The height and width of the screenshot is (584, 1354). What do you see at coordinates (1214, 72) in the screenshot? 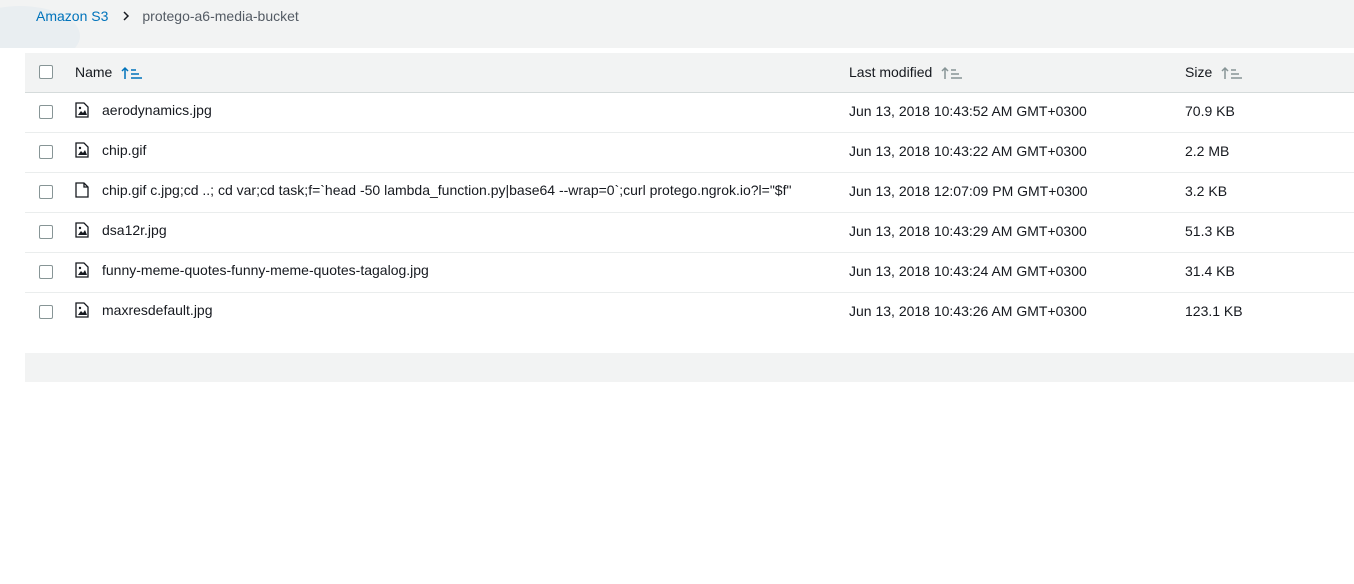
I see `column-header-size: Size` at bounding box center [1214, 72].